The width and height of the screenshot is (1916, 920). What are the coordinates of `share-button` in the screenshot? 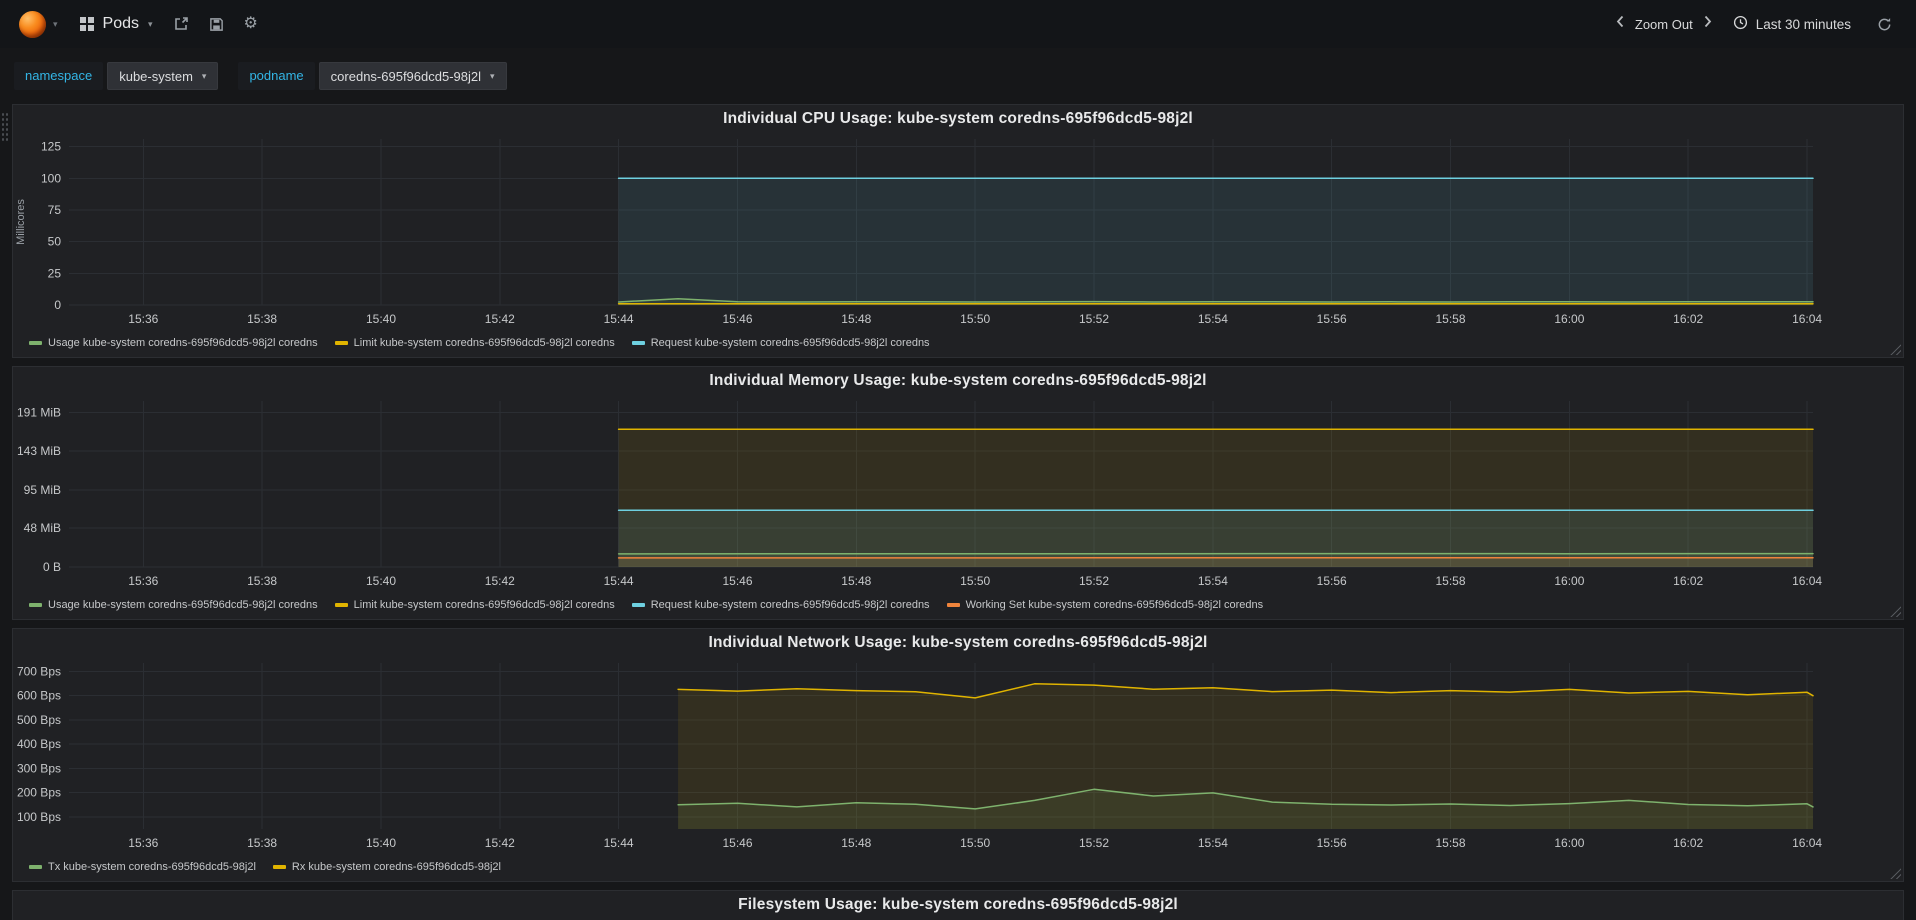 It's located at (181, 24).